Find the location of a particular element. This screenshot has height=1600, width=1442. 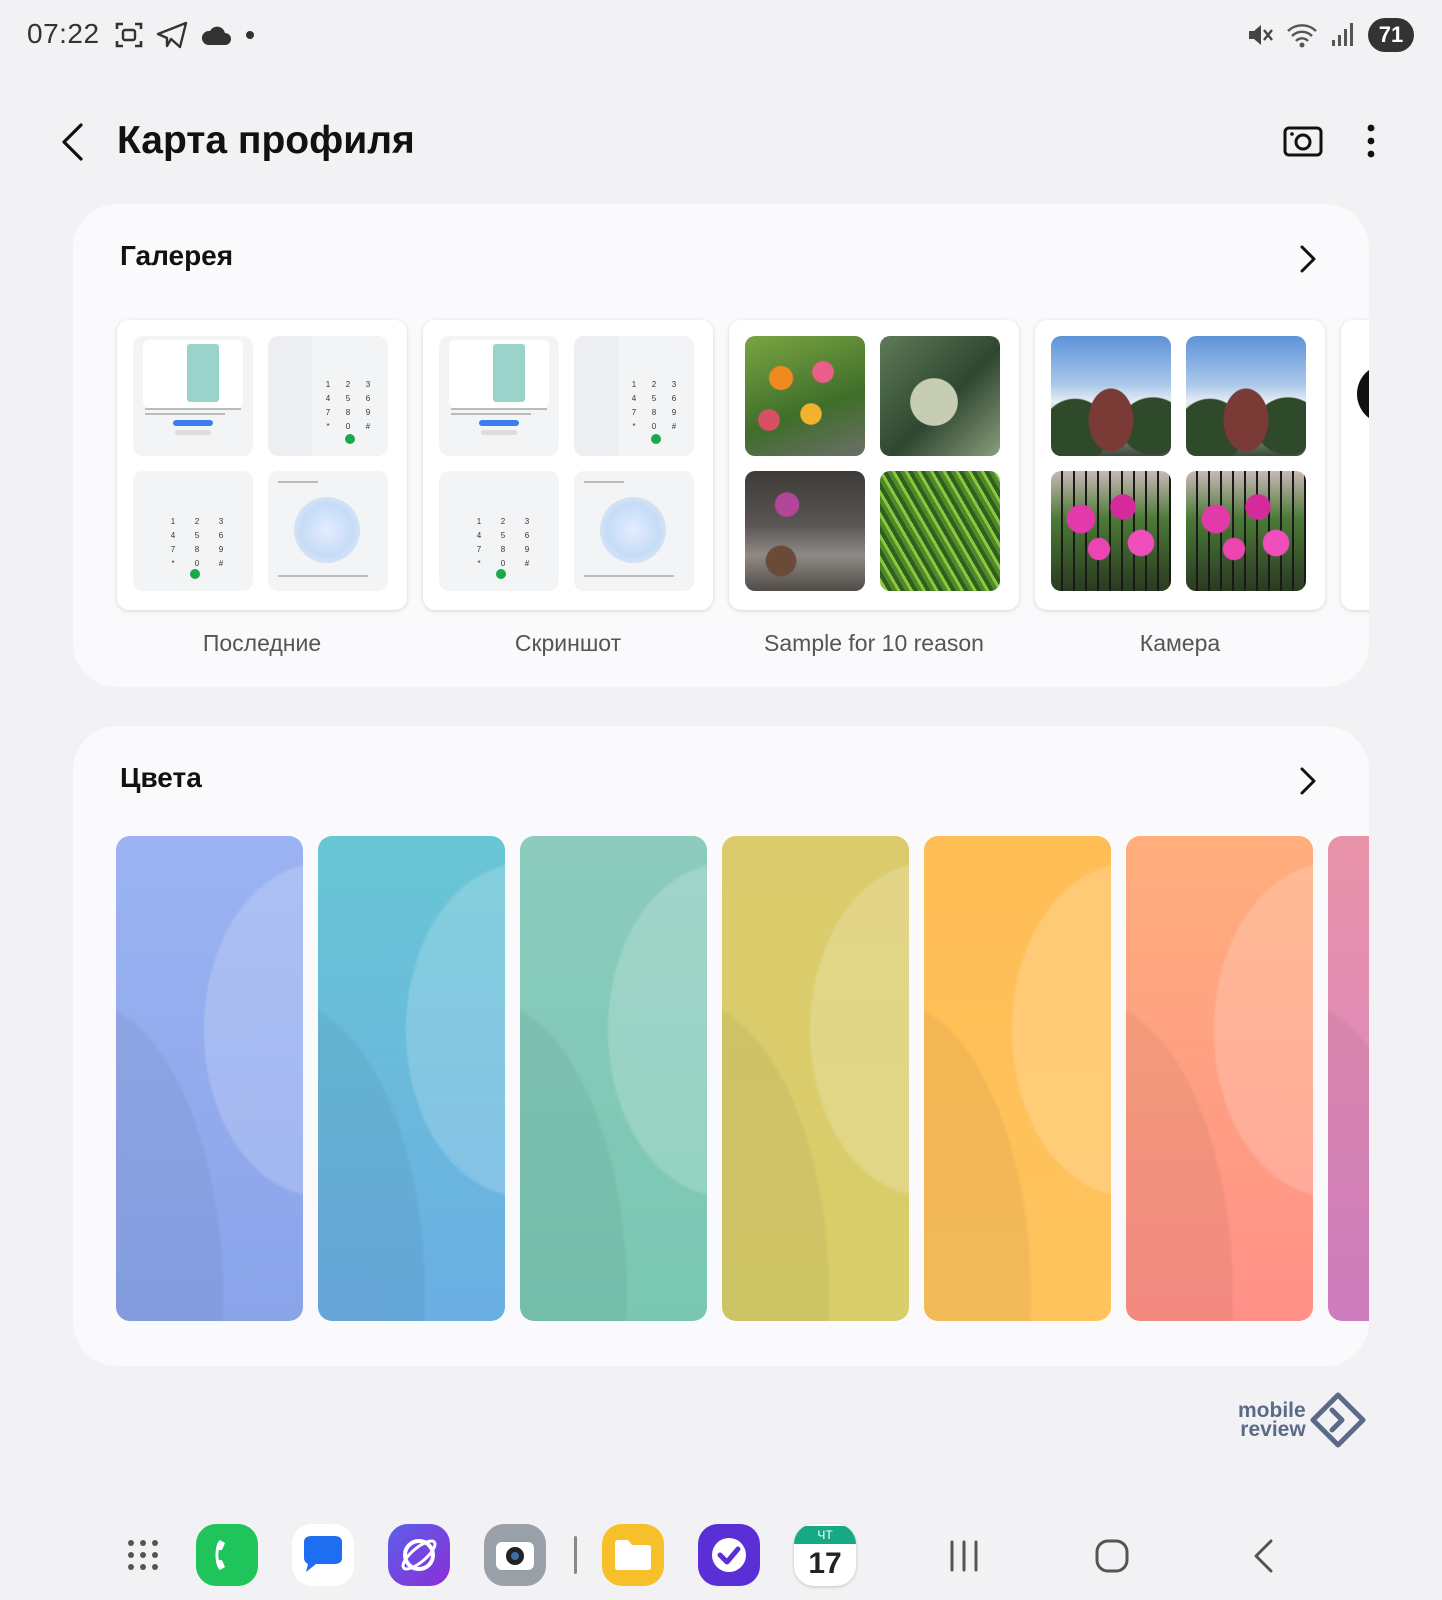

gallery-more-button is located at coordinates (1308, 259).